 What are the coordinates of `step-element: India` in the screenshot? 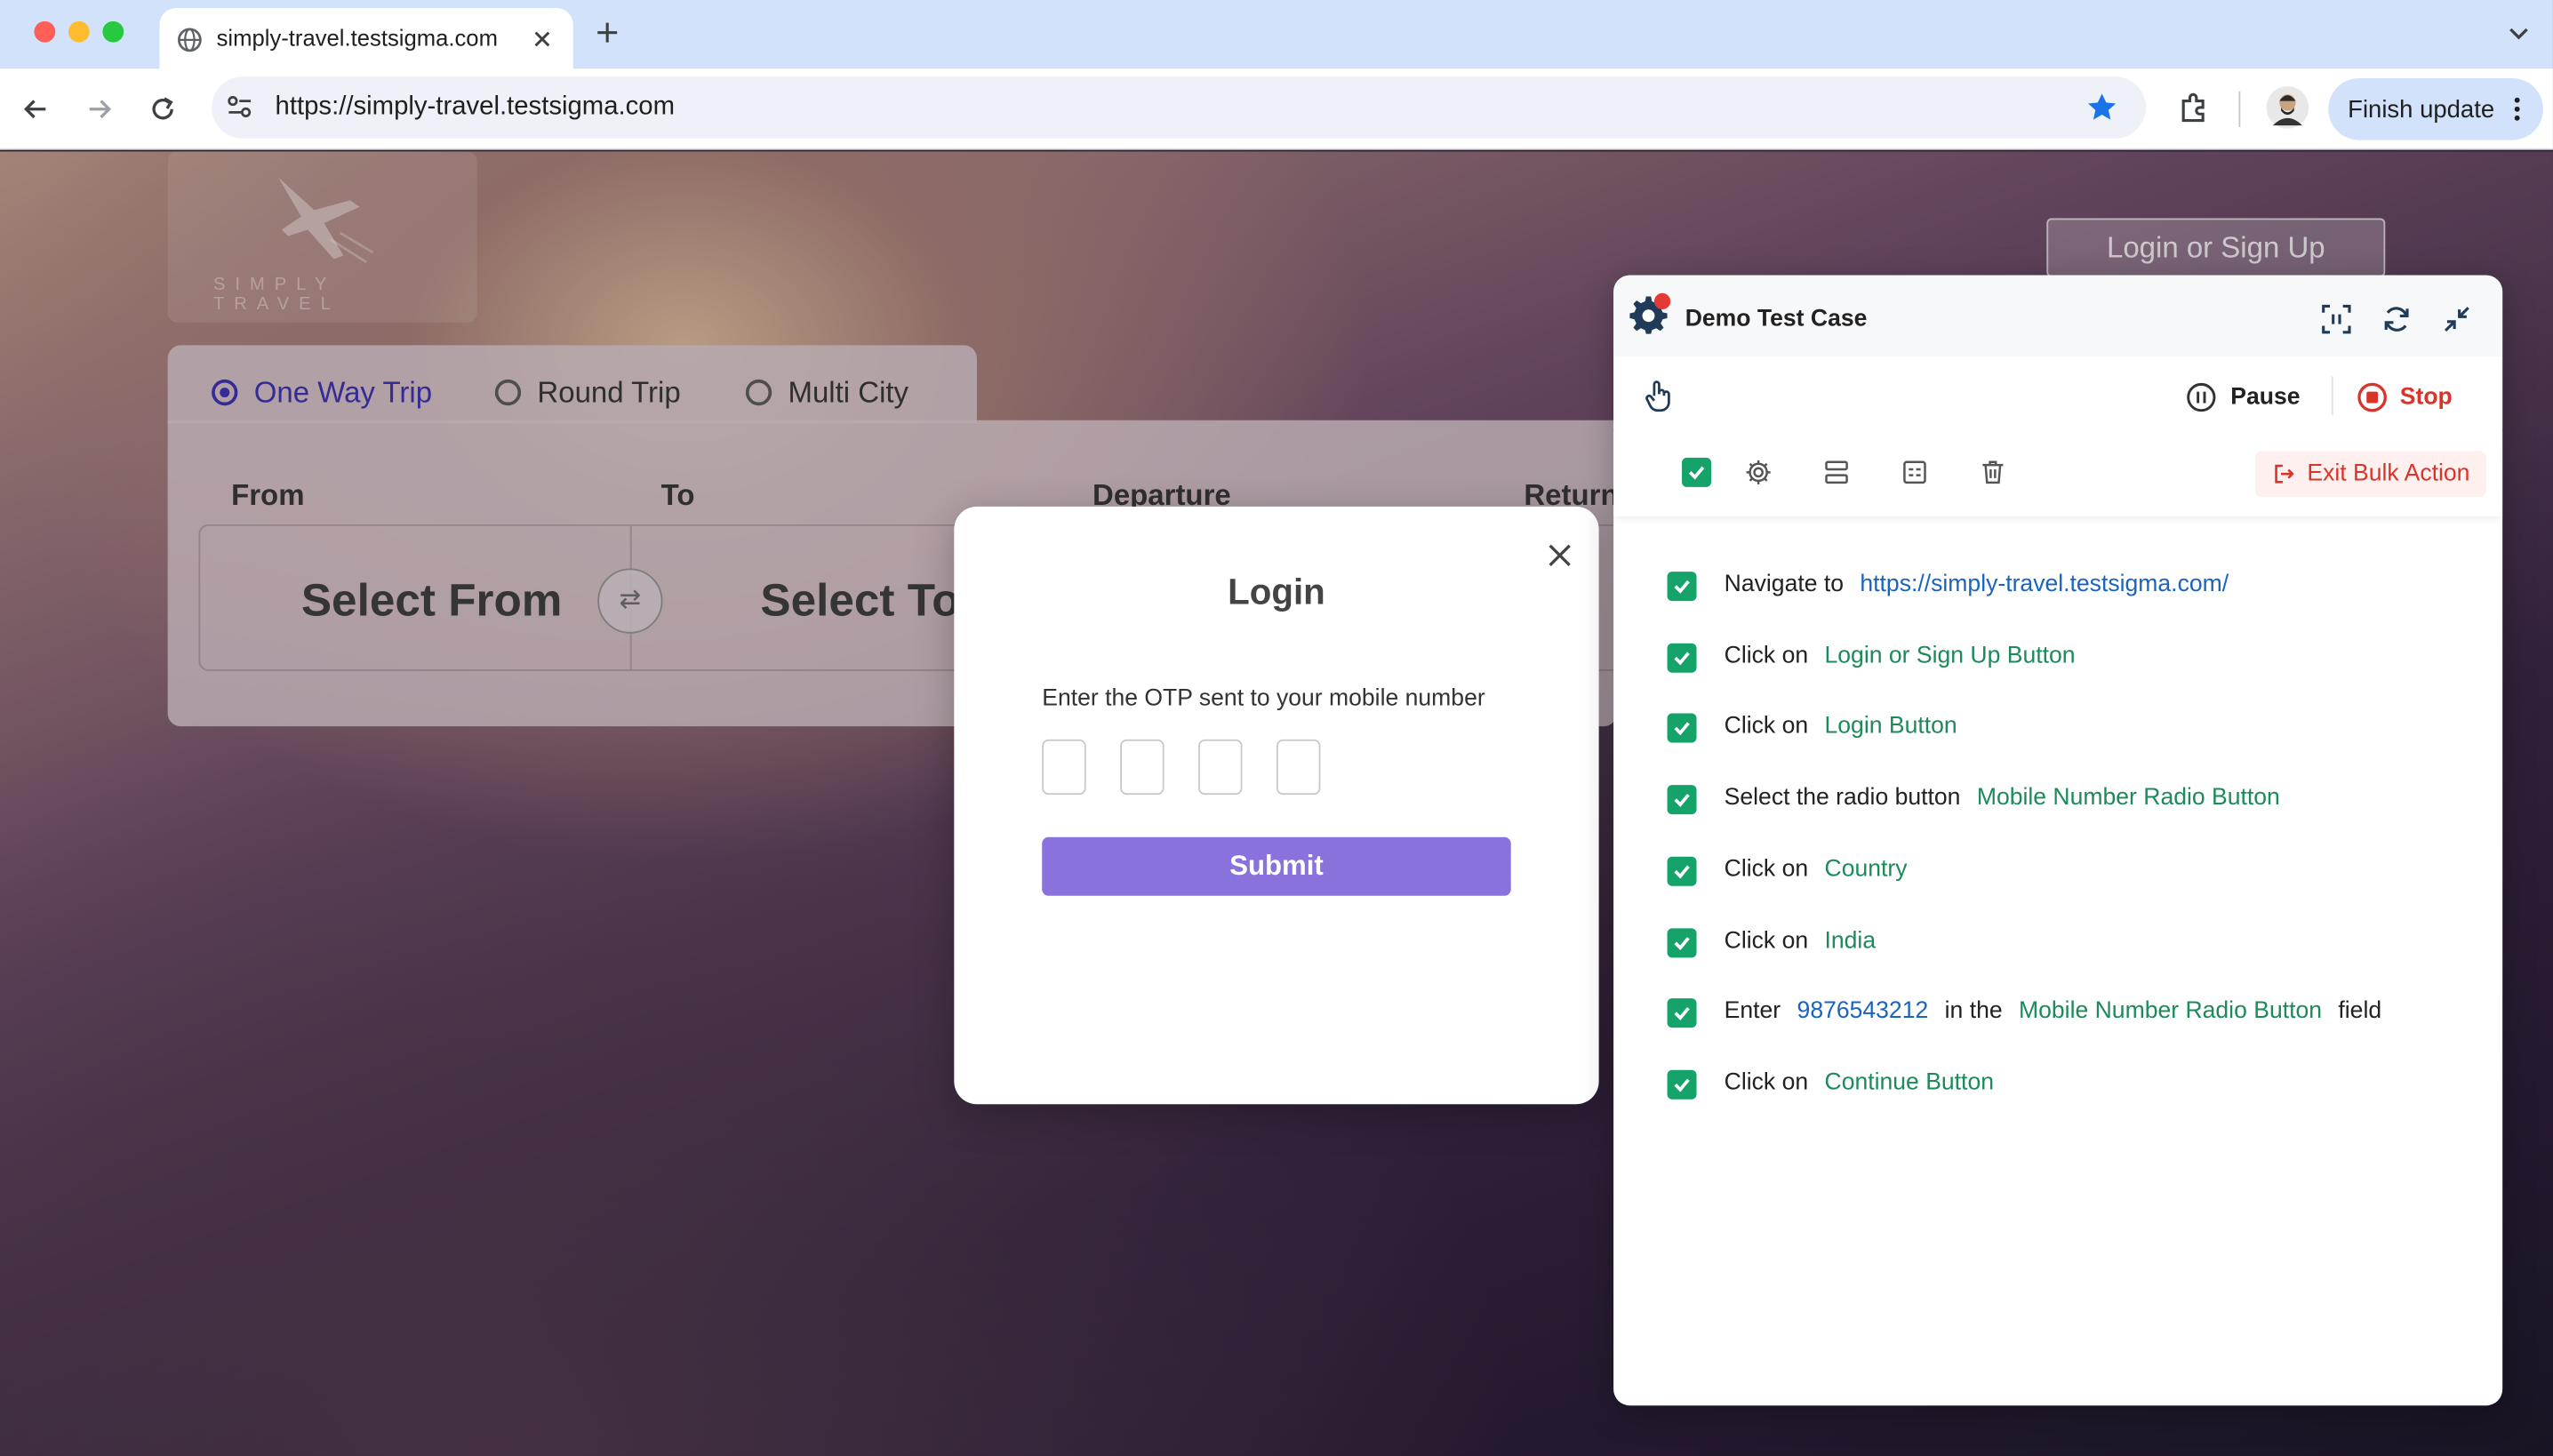 It's located at (1851, 941).